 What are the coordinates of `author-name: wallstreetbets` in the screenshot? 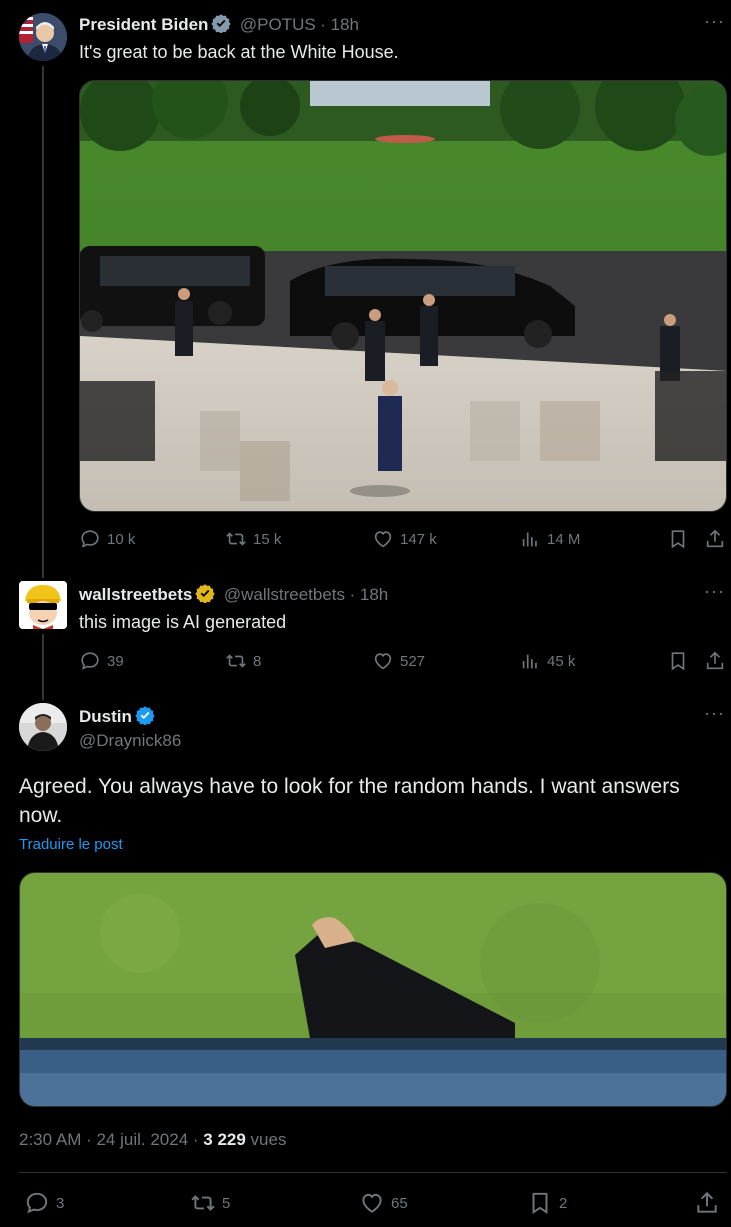 It's located at (135, 594).